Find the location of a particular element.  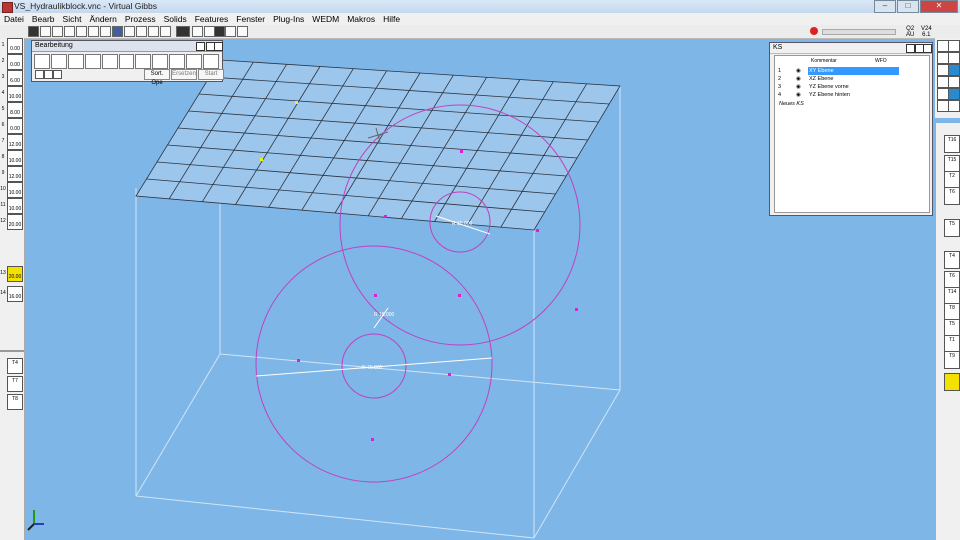

palette-close-icon is located at coordinates (218, 46).